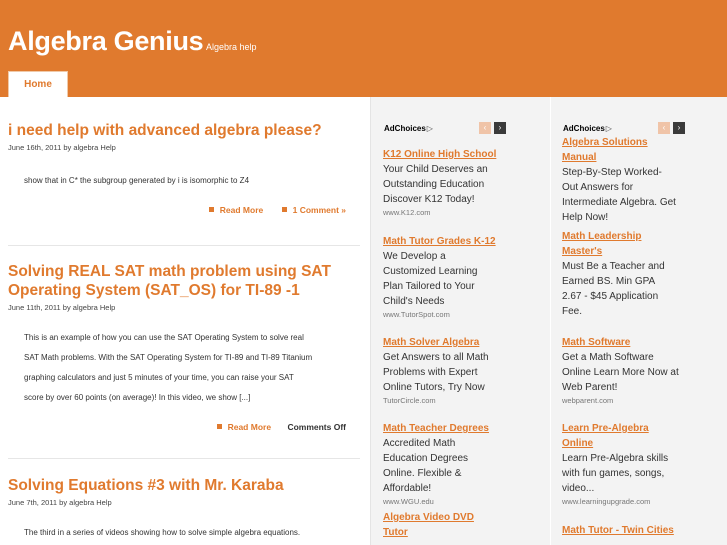 Image resolution: width=727 pixels, height=545 pixels. I want to click on ad-title: Algebra Video DVD Tutor, so click(457, 525).